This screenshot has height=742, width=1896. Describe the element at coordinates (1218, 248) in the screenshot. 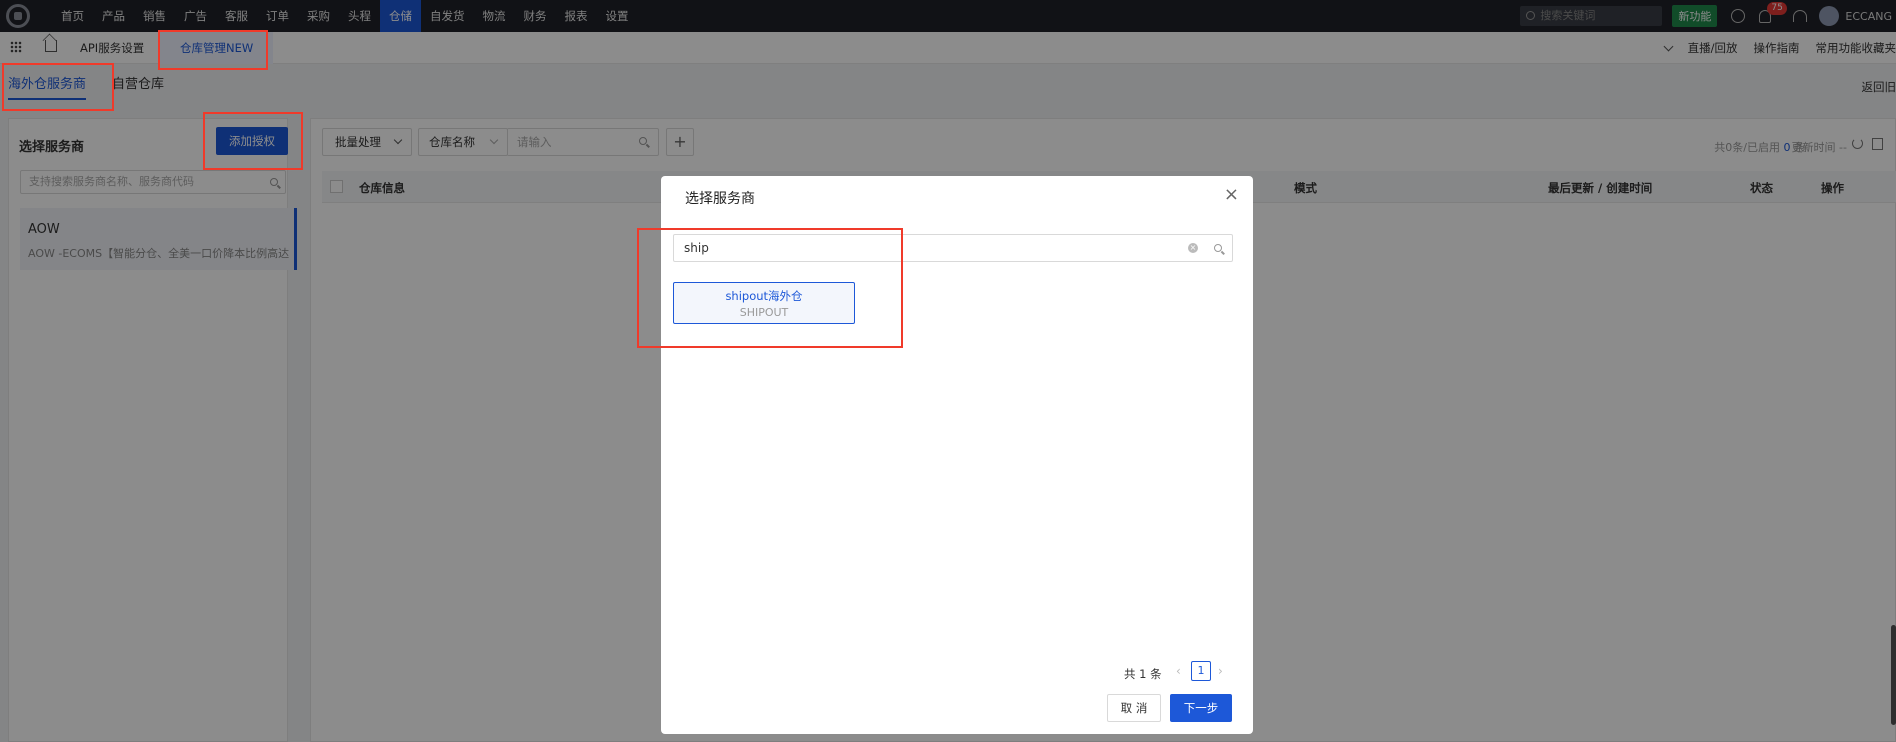

I see `search-icon` at that location.